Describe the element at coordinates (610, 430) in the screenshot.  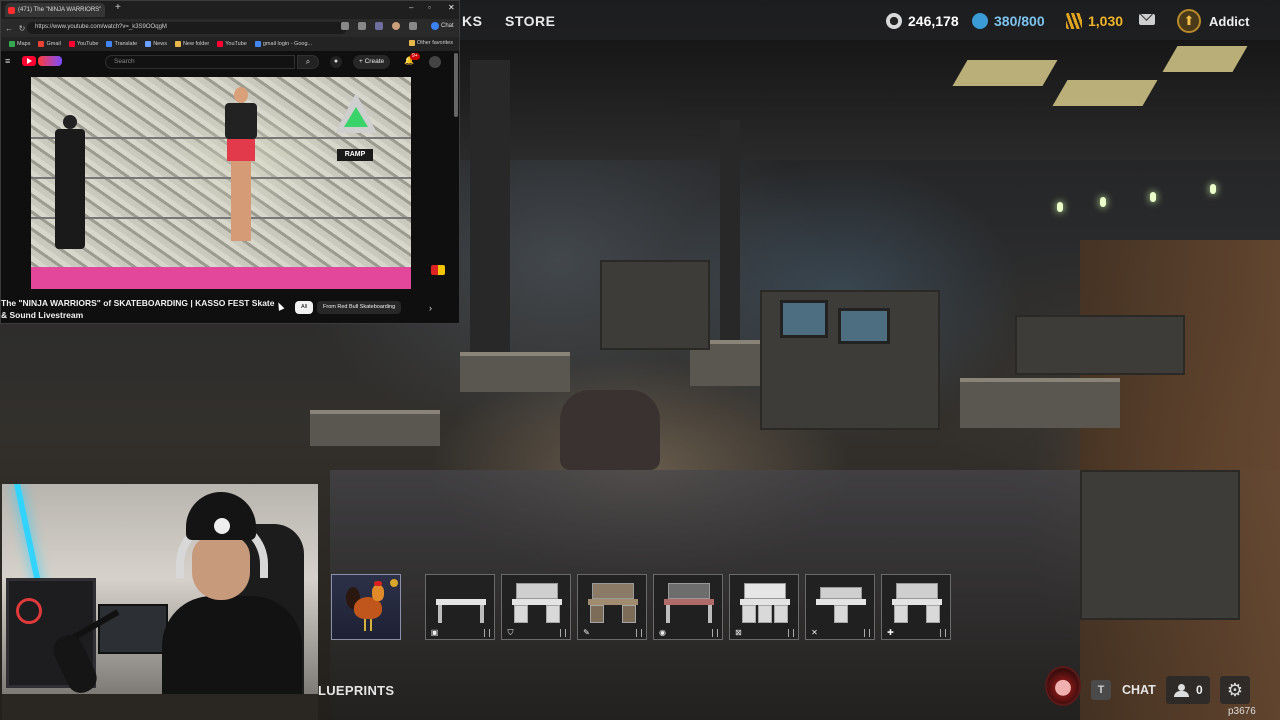
I see `armchair` at that location.